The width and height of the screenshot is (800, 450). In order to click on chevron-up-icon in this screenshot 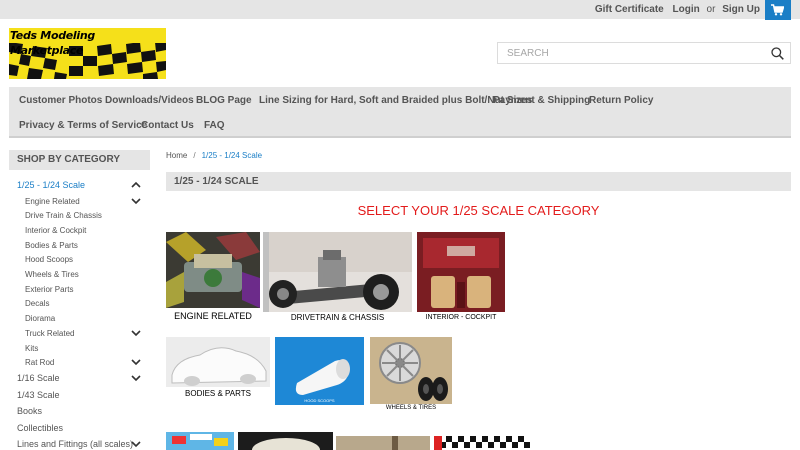, I will do `click(136, 185)`.